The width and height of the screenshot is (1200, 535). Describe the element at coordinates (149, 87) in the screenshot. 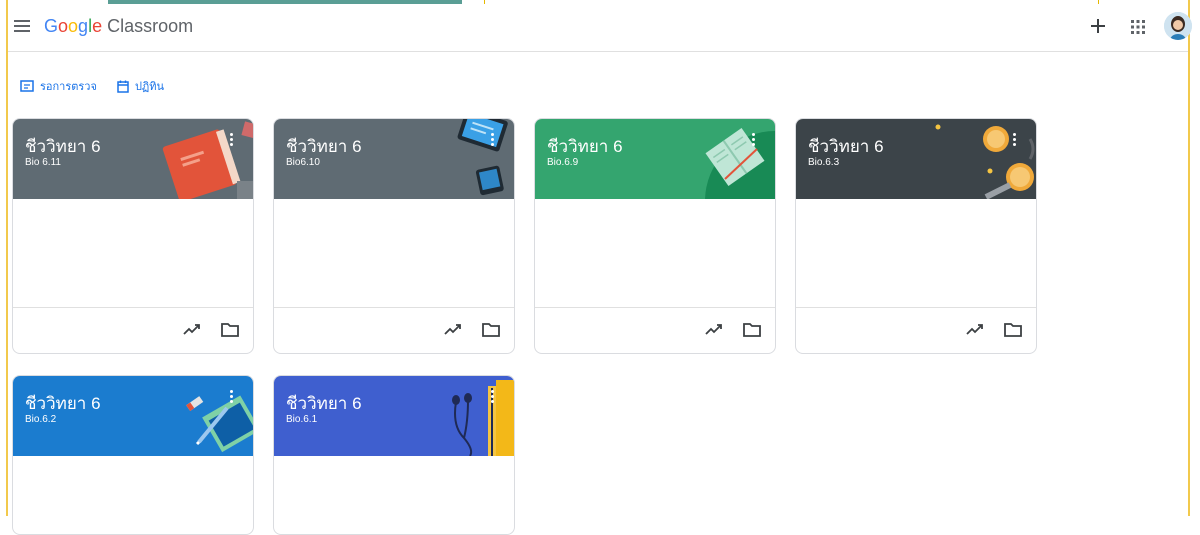

I see `calendar-label: ปฏิทิน` at that location.